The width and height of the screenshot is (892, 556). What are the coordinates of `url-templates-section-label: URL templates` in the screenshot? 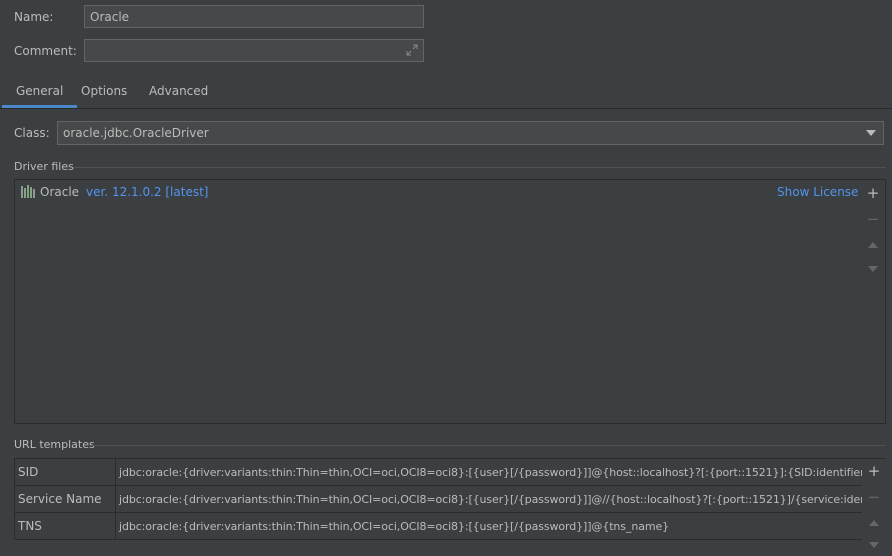 It's located at (54, 444).